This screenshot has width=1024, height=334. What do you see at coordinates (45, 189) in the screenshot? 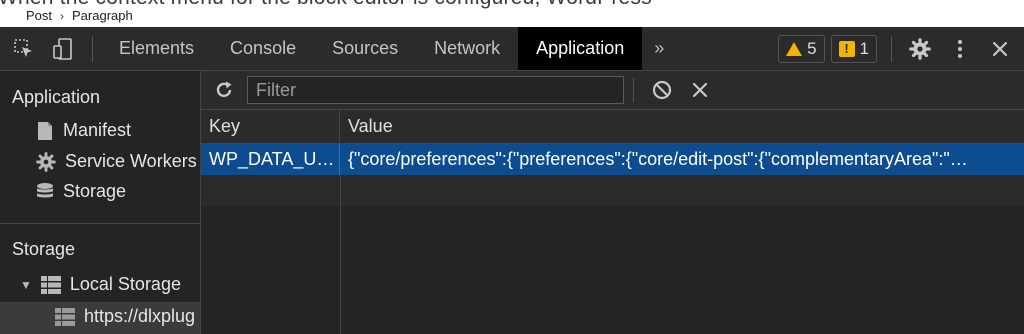
I see `database-icon` at bounding box center [45, 189].